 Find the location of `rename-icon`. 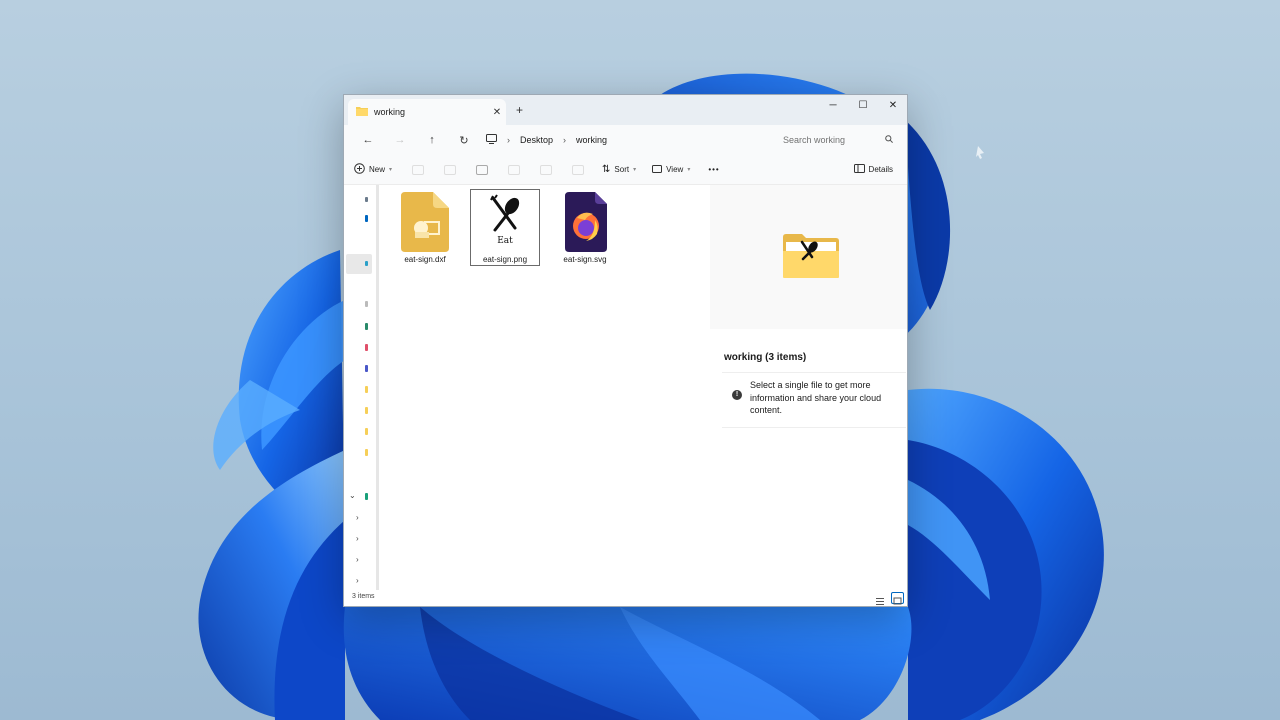

rename-icon is located at coordinates (514, 169).